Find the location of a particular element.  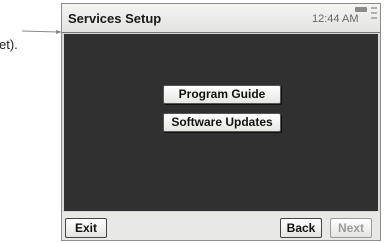

exit-button: Exit is located at coordinates (86, 228).